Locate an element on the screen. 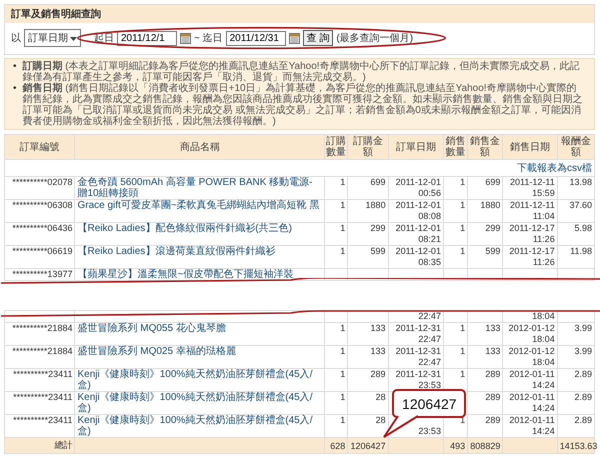  commission-amount: 11.98 is located at coordinates (581, 251).